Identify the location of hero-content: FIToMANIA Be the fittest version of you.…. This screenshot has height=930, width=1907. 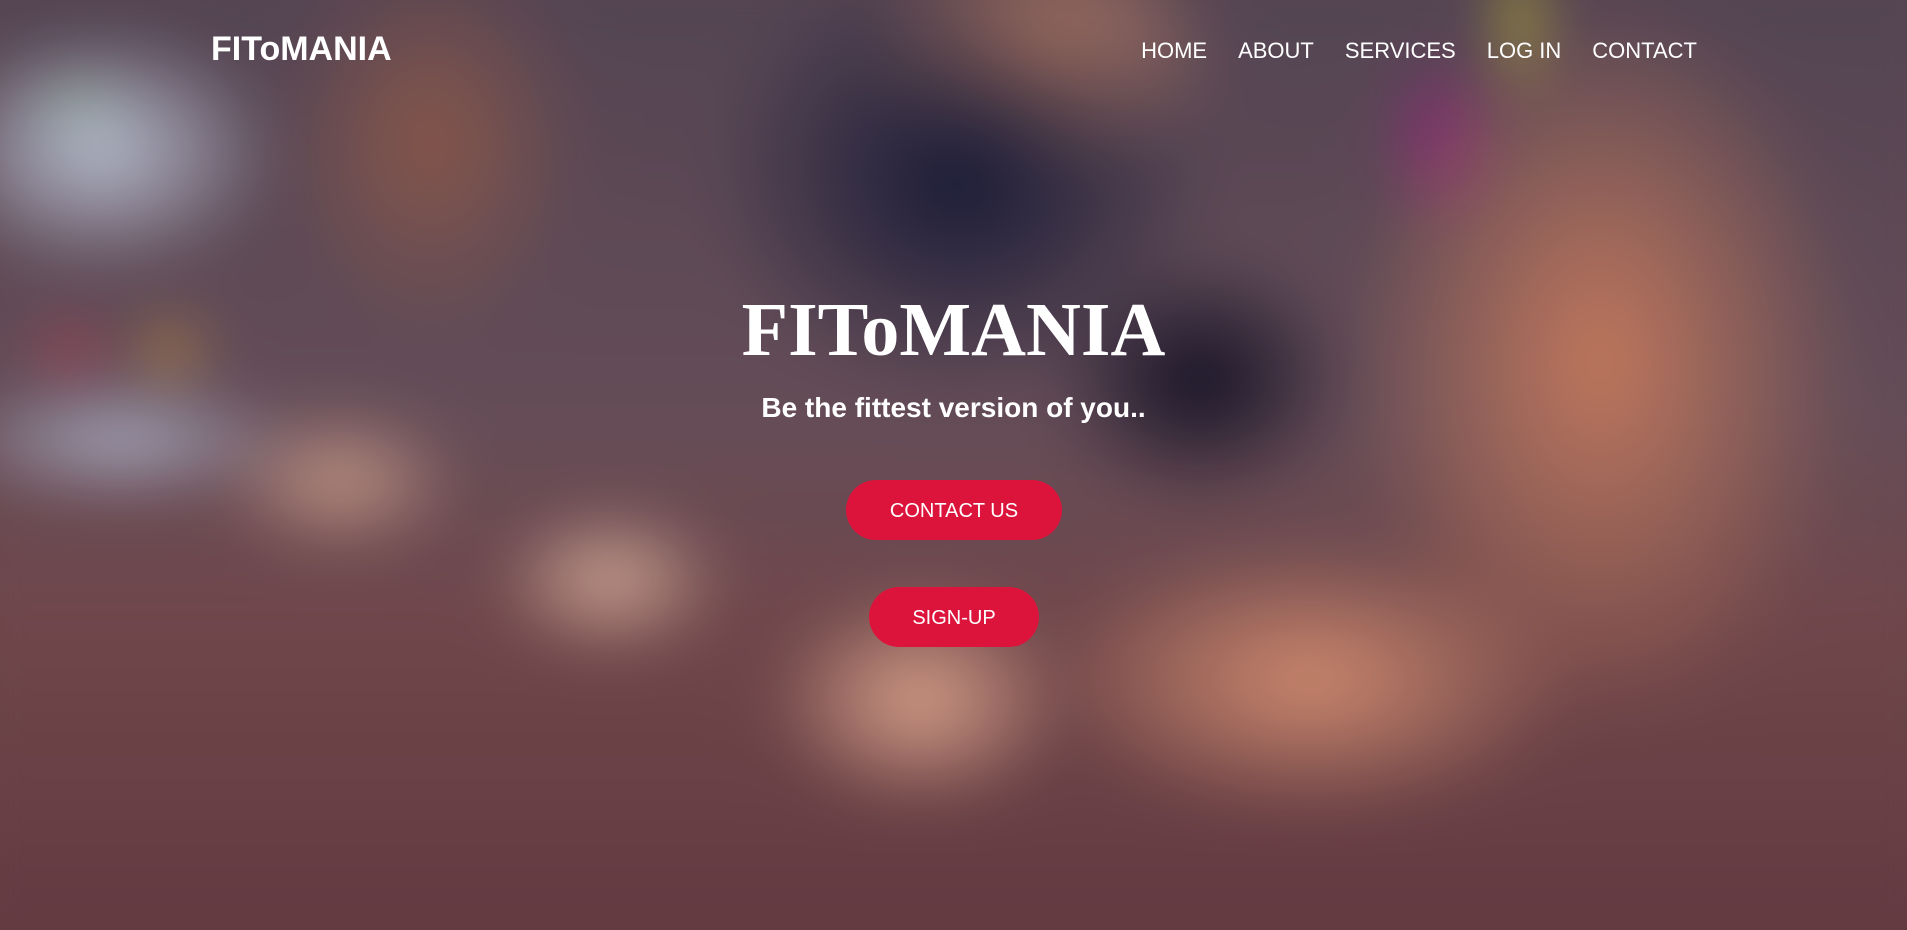
(953, 354).